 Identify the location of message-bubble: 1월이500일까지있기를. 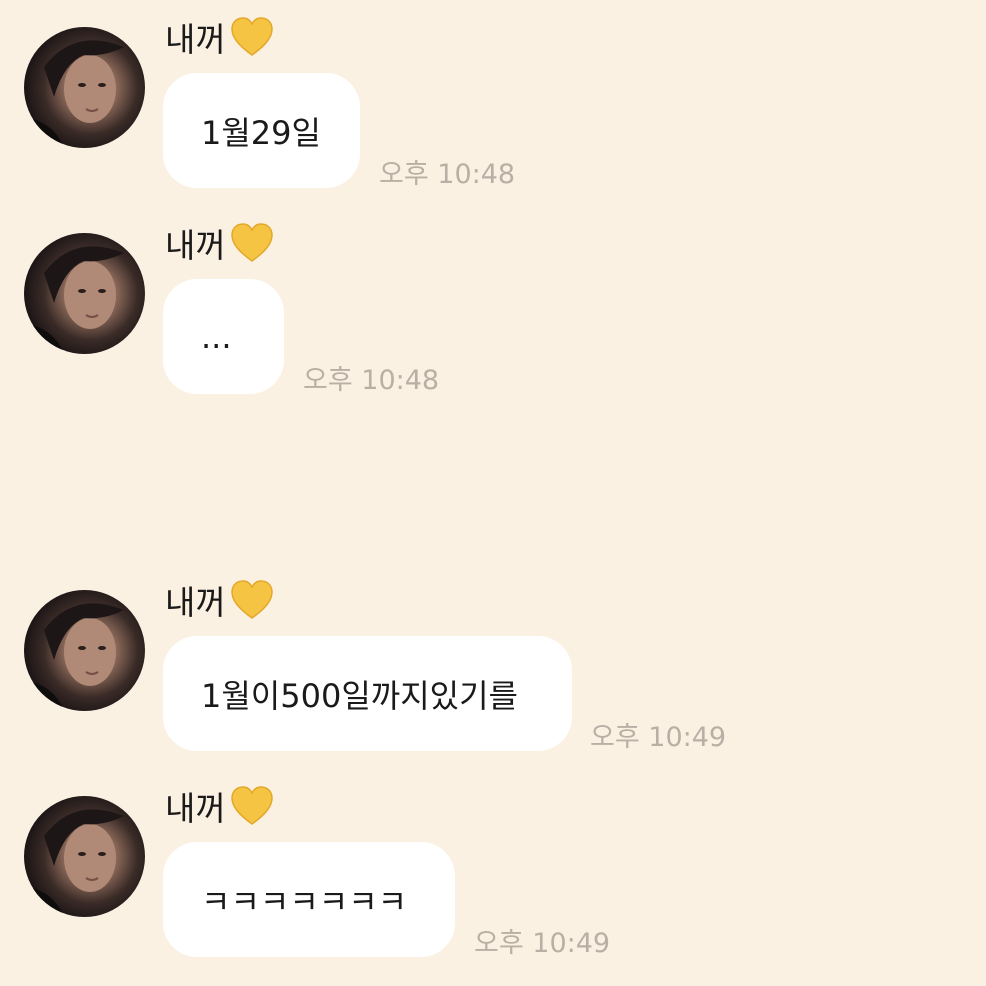
(367, 693).